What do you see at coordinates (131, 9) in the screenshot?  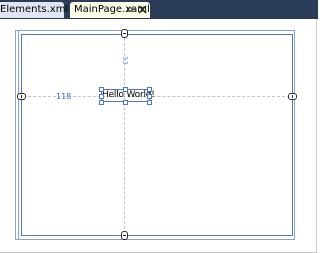 I see `pin-icon` at bounding box center [131, 9].